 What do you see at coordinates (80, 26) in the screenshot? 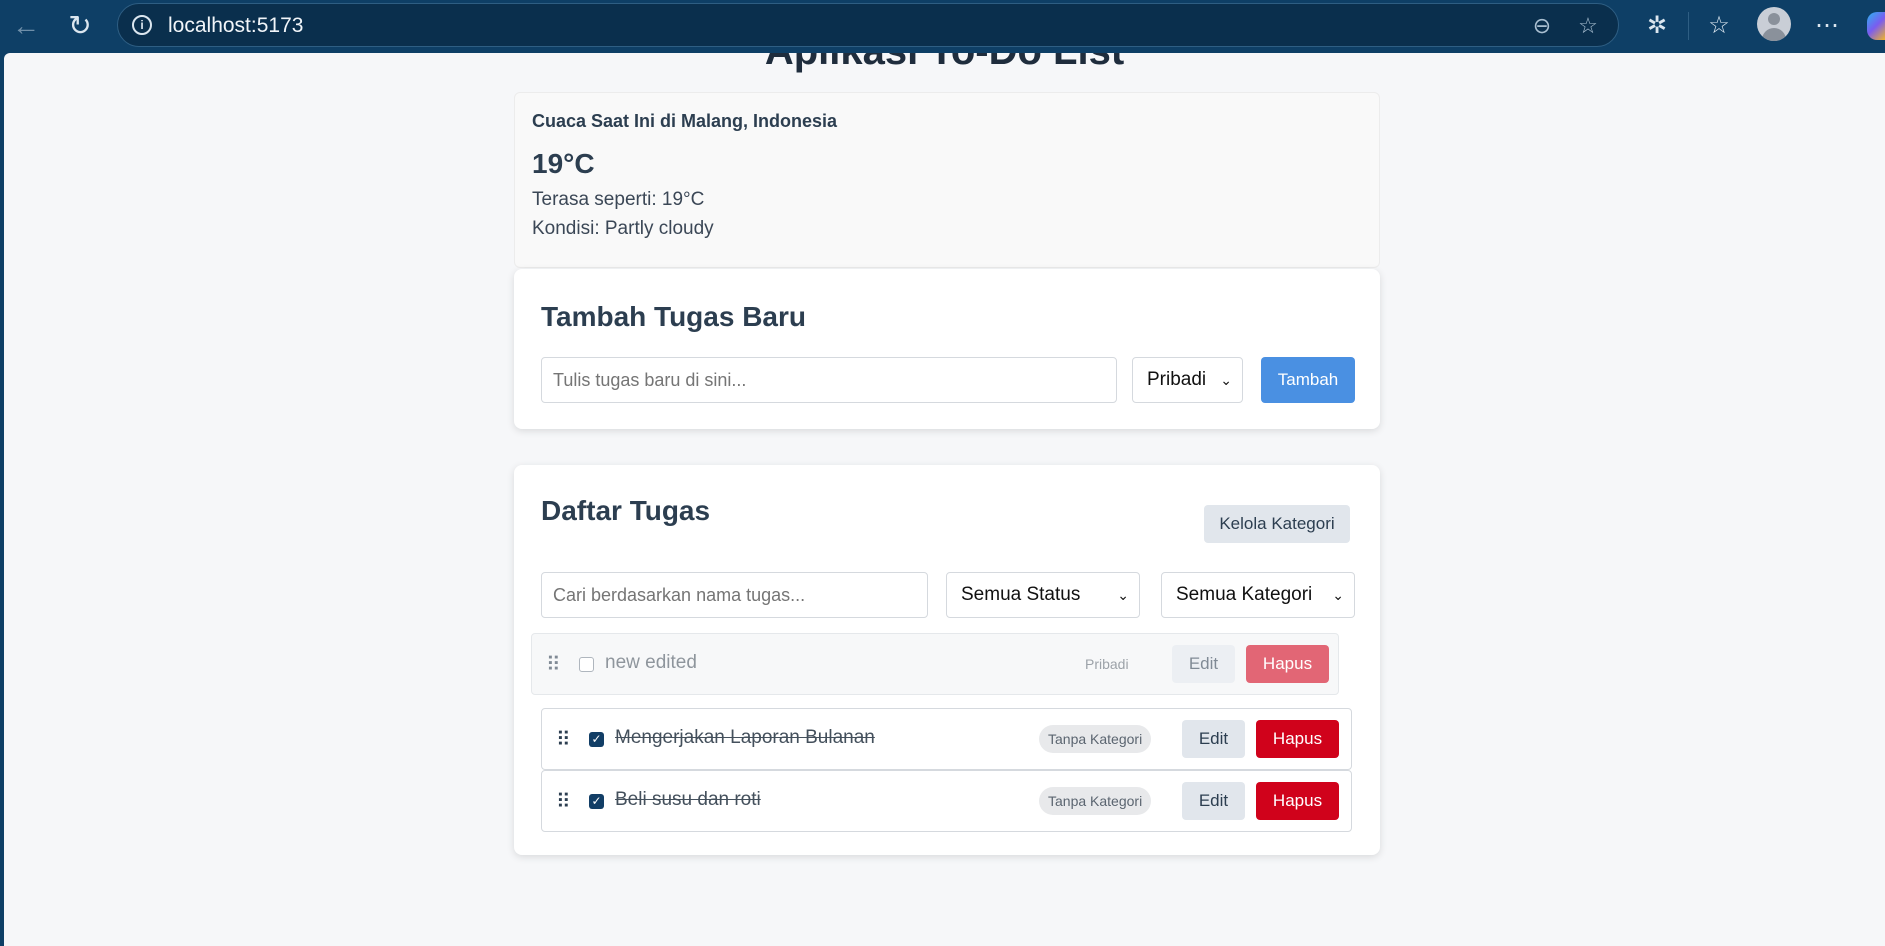
I see `reload-icon: ↻` at bounding box center [80, 26].